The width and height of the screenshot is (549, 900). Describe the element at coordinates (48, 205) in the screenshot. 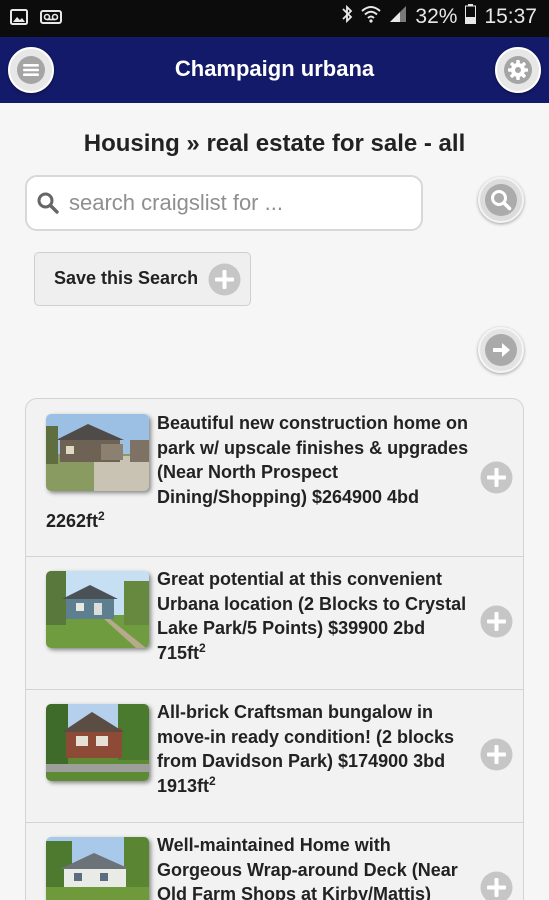

I see `search-icon` at that location.